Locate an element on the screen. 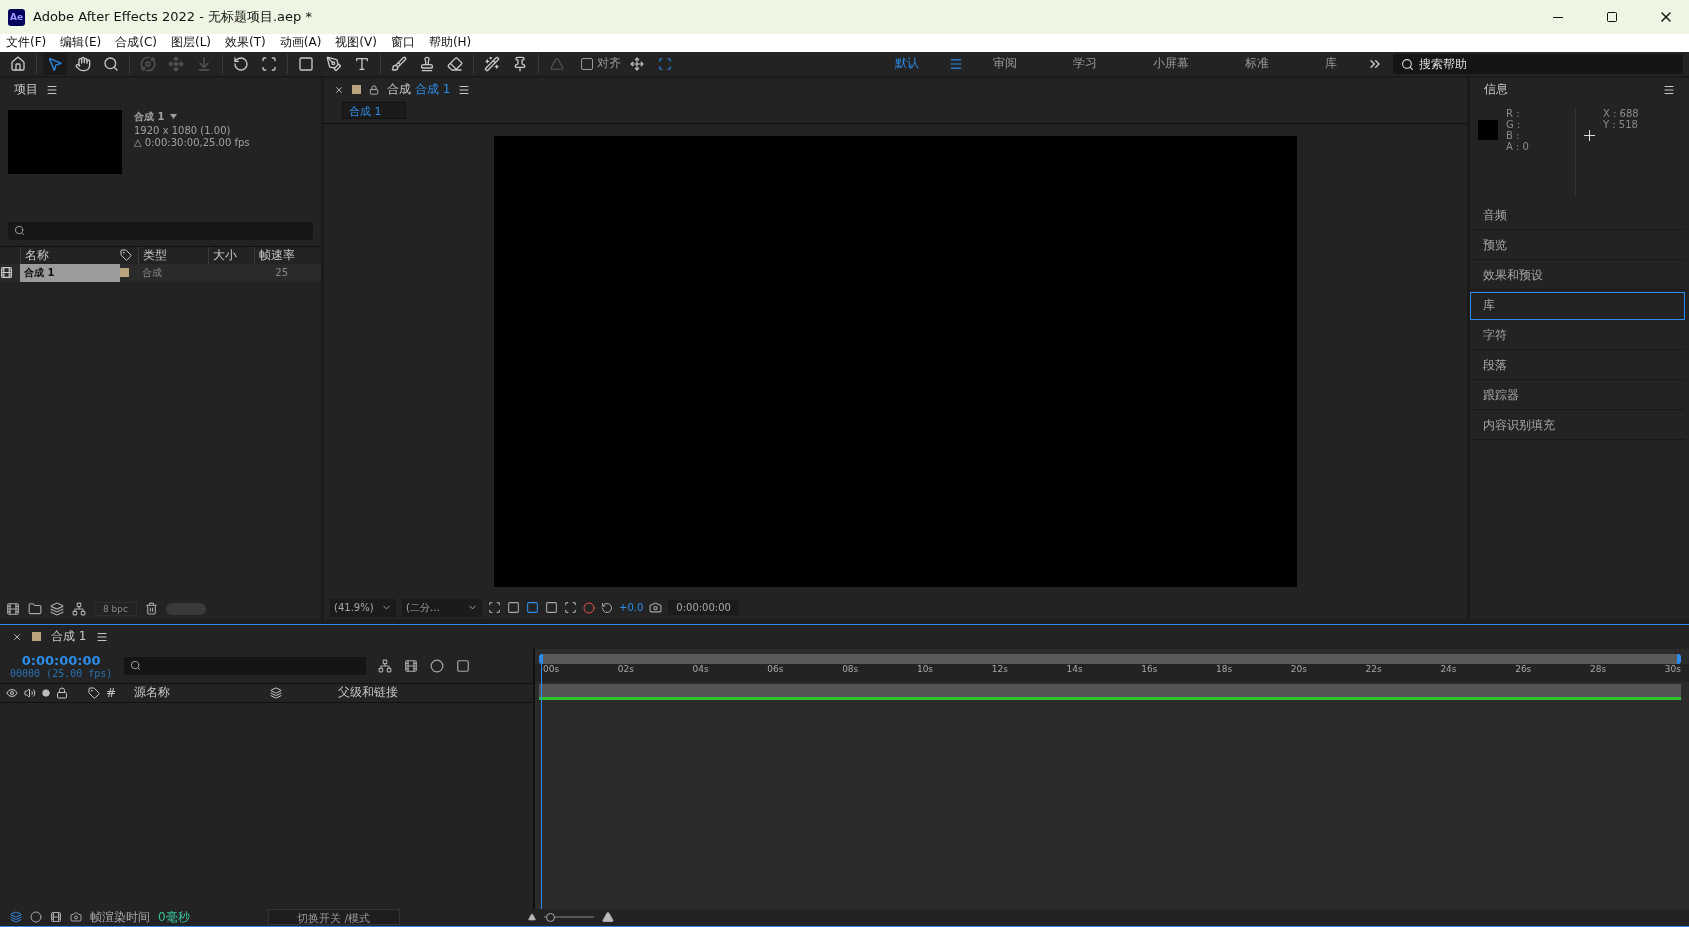 This screenshot has width=1689, height=927. workspace-tab: 审阅 is located at coordinates (1005, 64).